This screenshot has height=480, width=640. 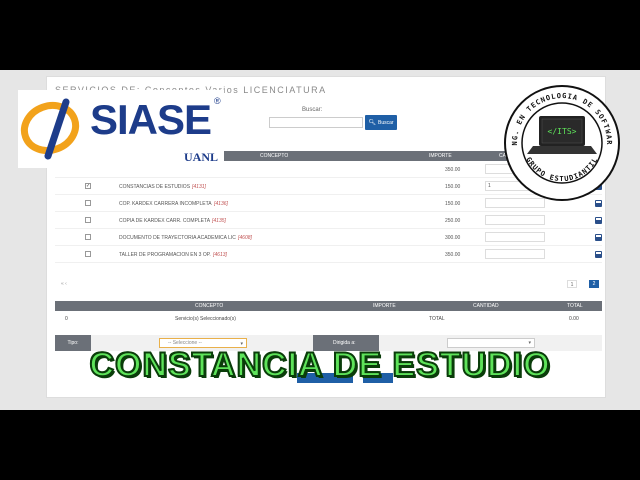 I want to click on sum-col-cantidad: CANTIDAD, so click(x=486, y=306).